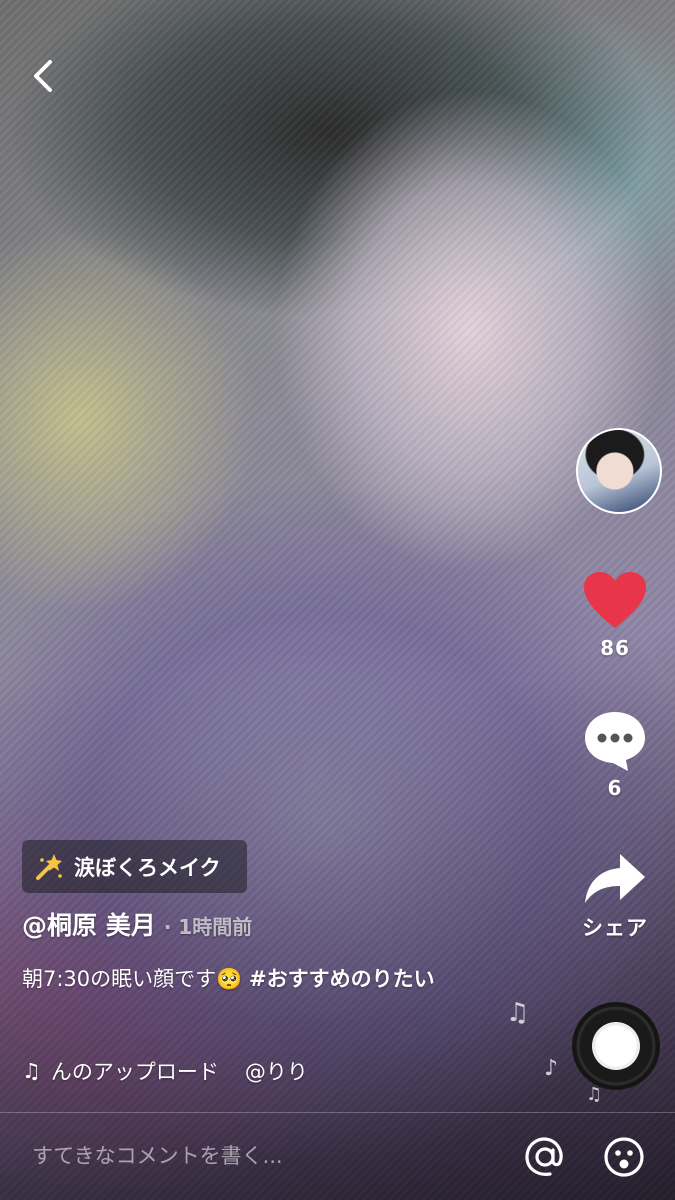  What do you see at coordinates (337, 1112) in the screenshot?
I see `comment-bar-divider` at bounding box center [337, 1112].